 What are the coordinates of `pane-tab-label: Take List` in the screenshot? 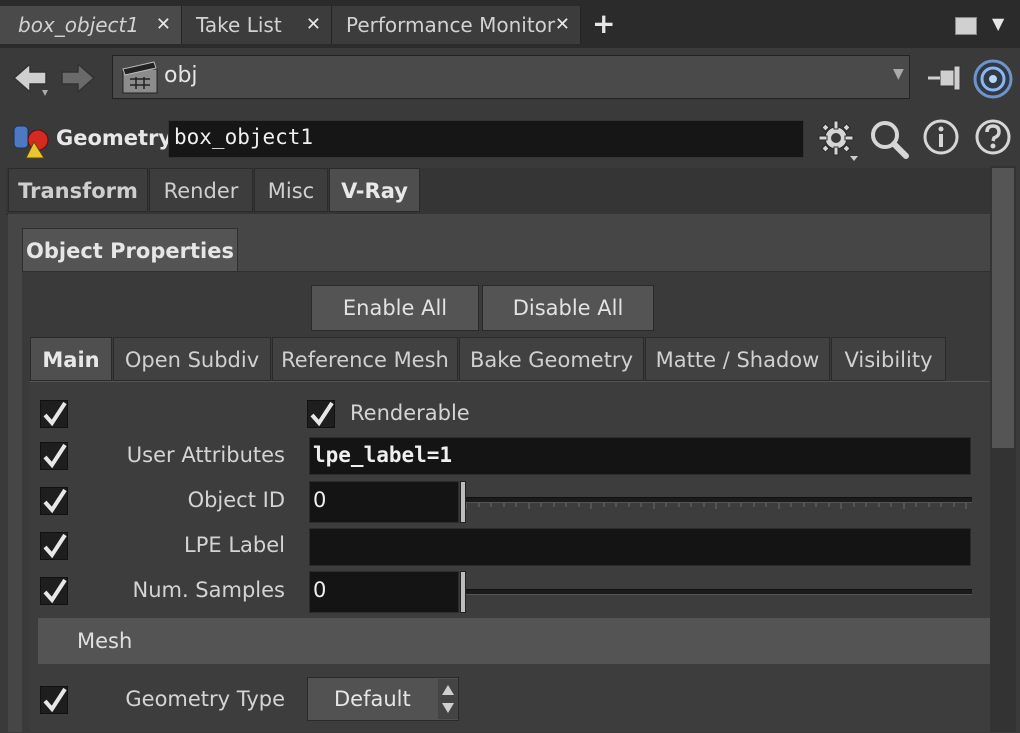 It's located at (239, 25).